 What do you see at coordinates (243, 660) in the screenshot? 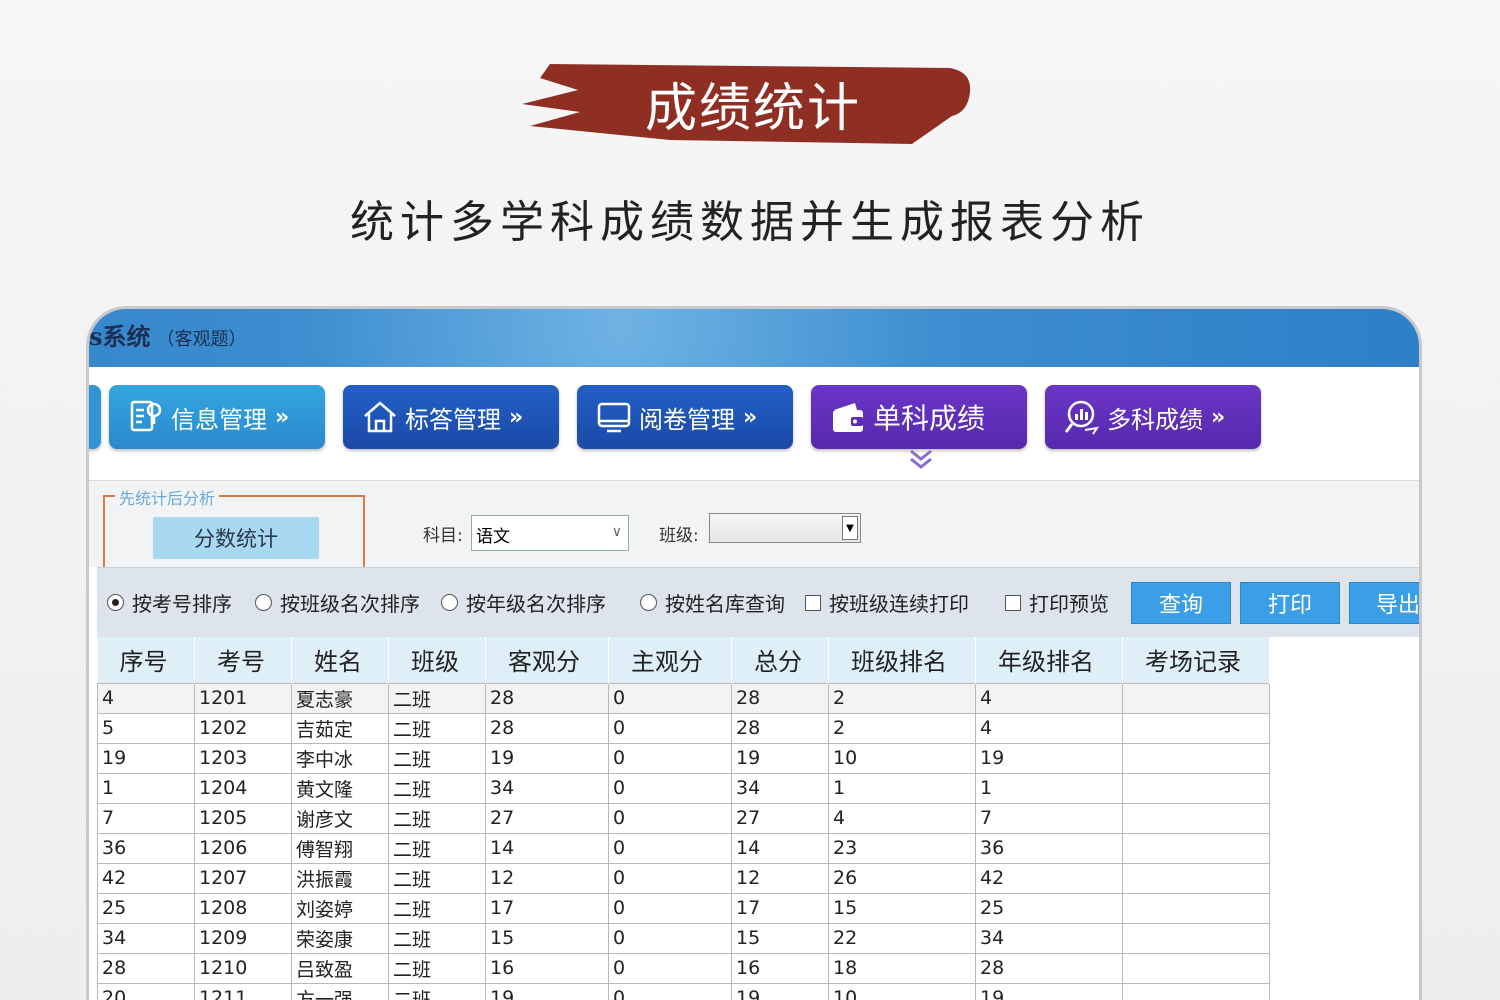
I see `column-header: 考号` at bounding box center [243, 660].